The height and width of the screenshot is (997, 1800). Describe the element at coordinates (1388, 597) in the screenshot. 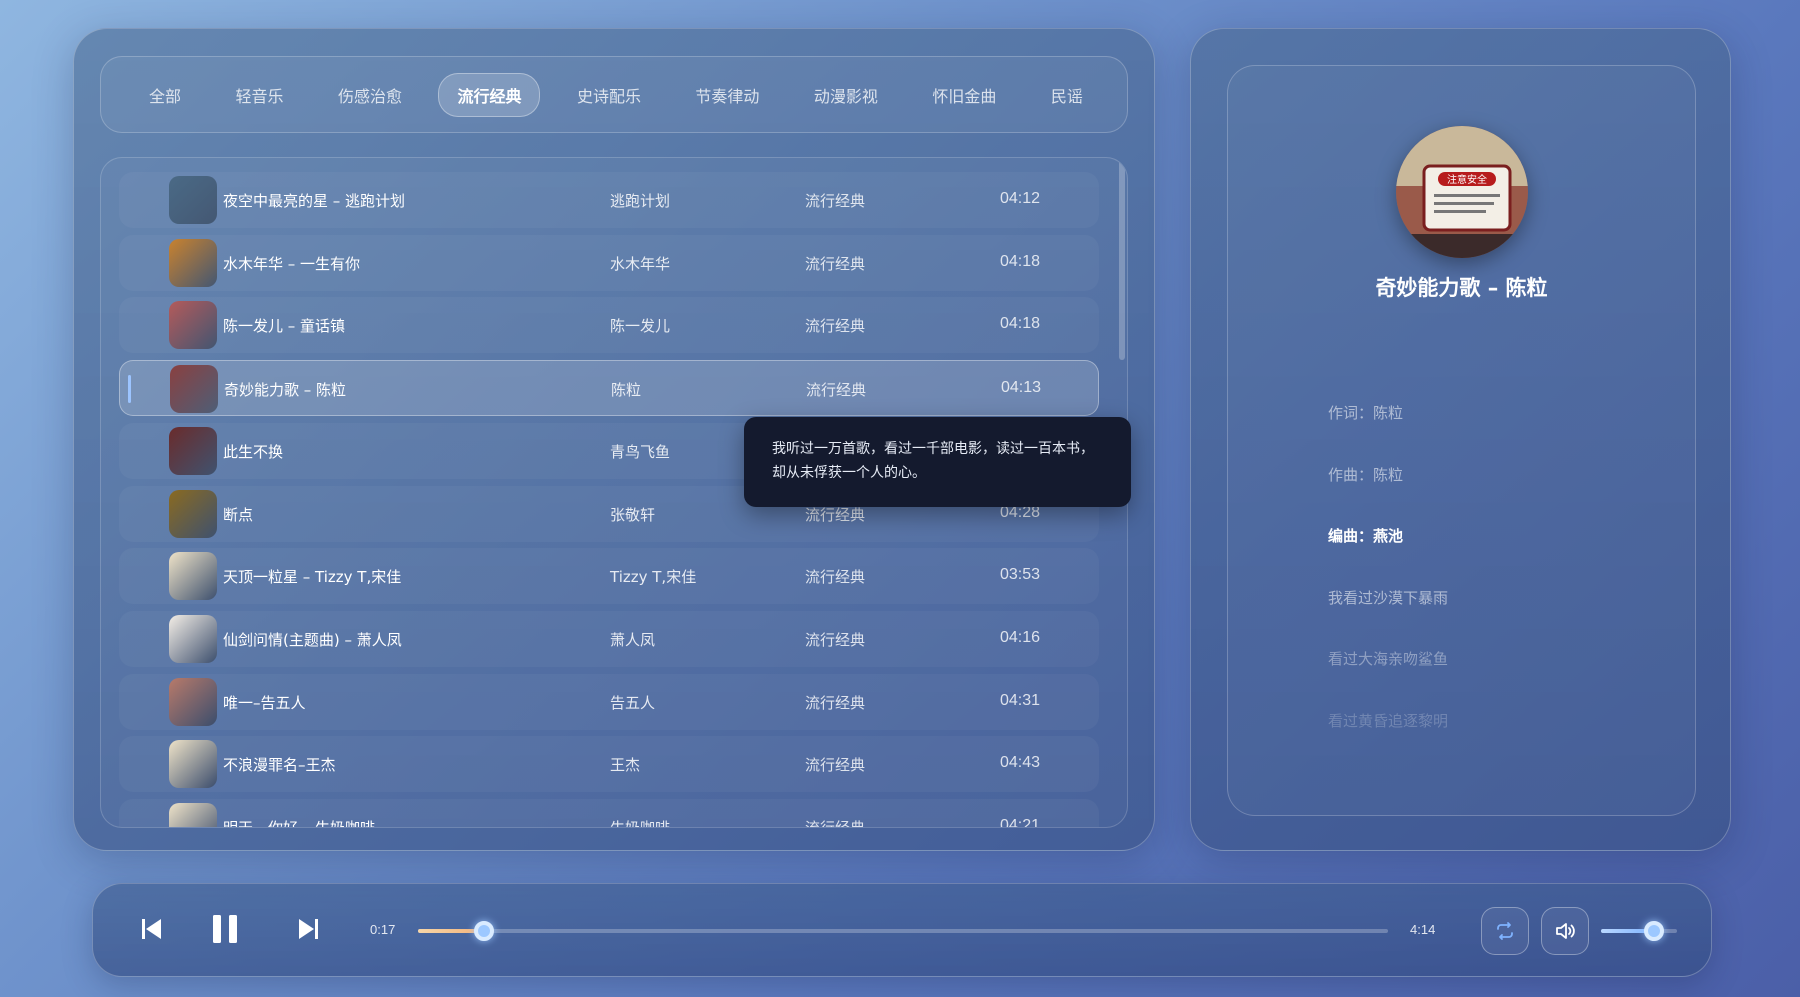

I see `lyric-line: 我看过沙漠下暴雨` at that location.